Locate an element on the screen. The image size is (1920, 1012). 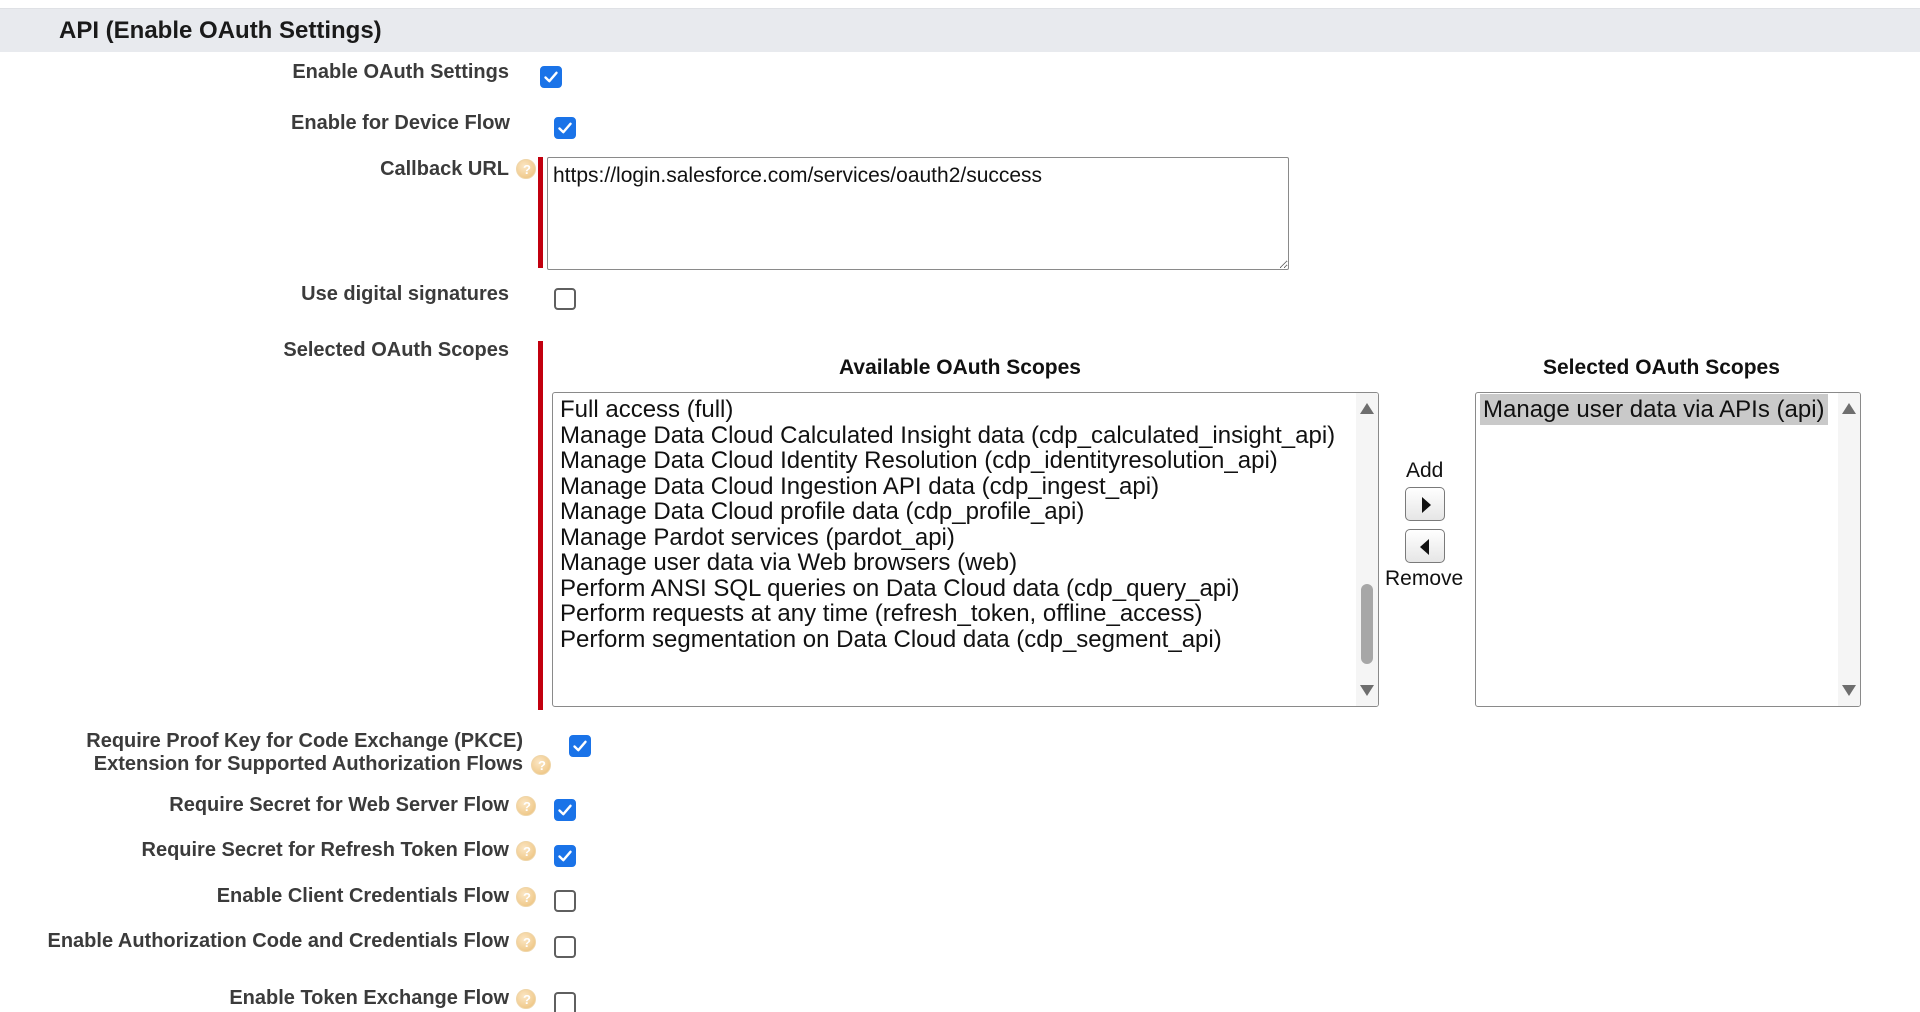
secret-refresh-help-icon: ? is located at coordinates (526, 851).